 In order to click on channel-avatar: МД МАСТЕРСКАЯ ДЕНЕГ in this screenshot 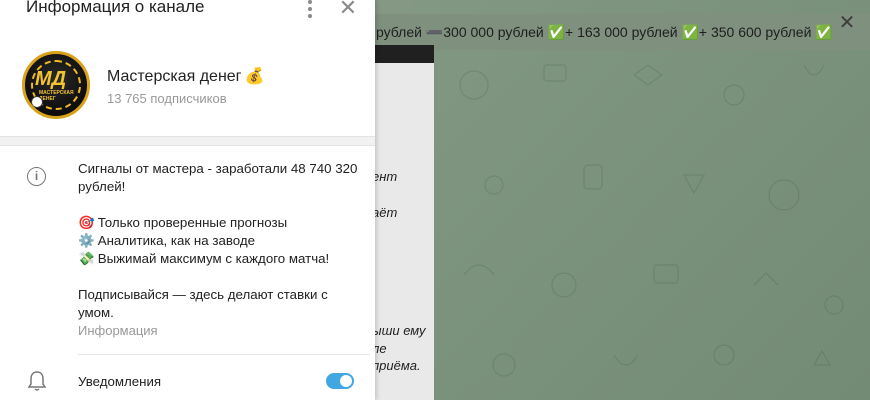, I will do `click(56, 85)`.